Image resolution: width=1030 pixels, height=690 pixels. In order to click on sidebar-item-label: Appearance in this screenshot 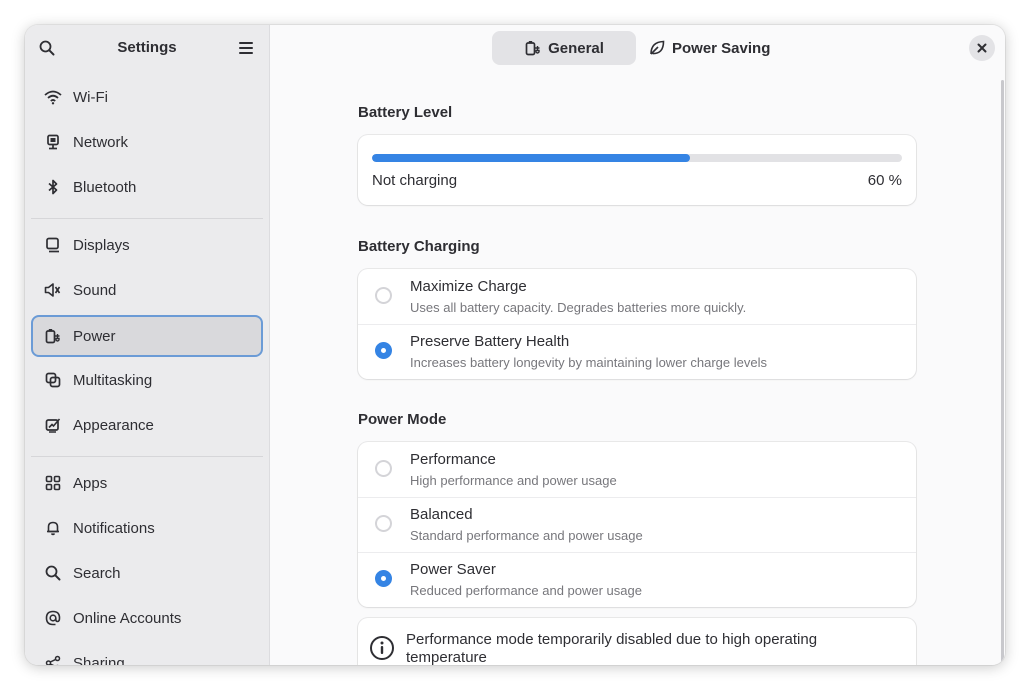, I will do `click(113, 425)`.